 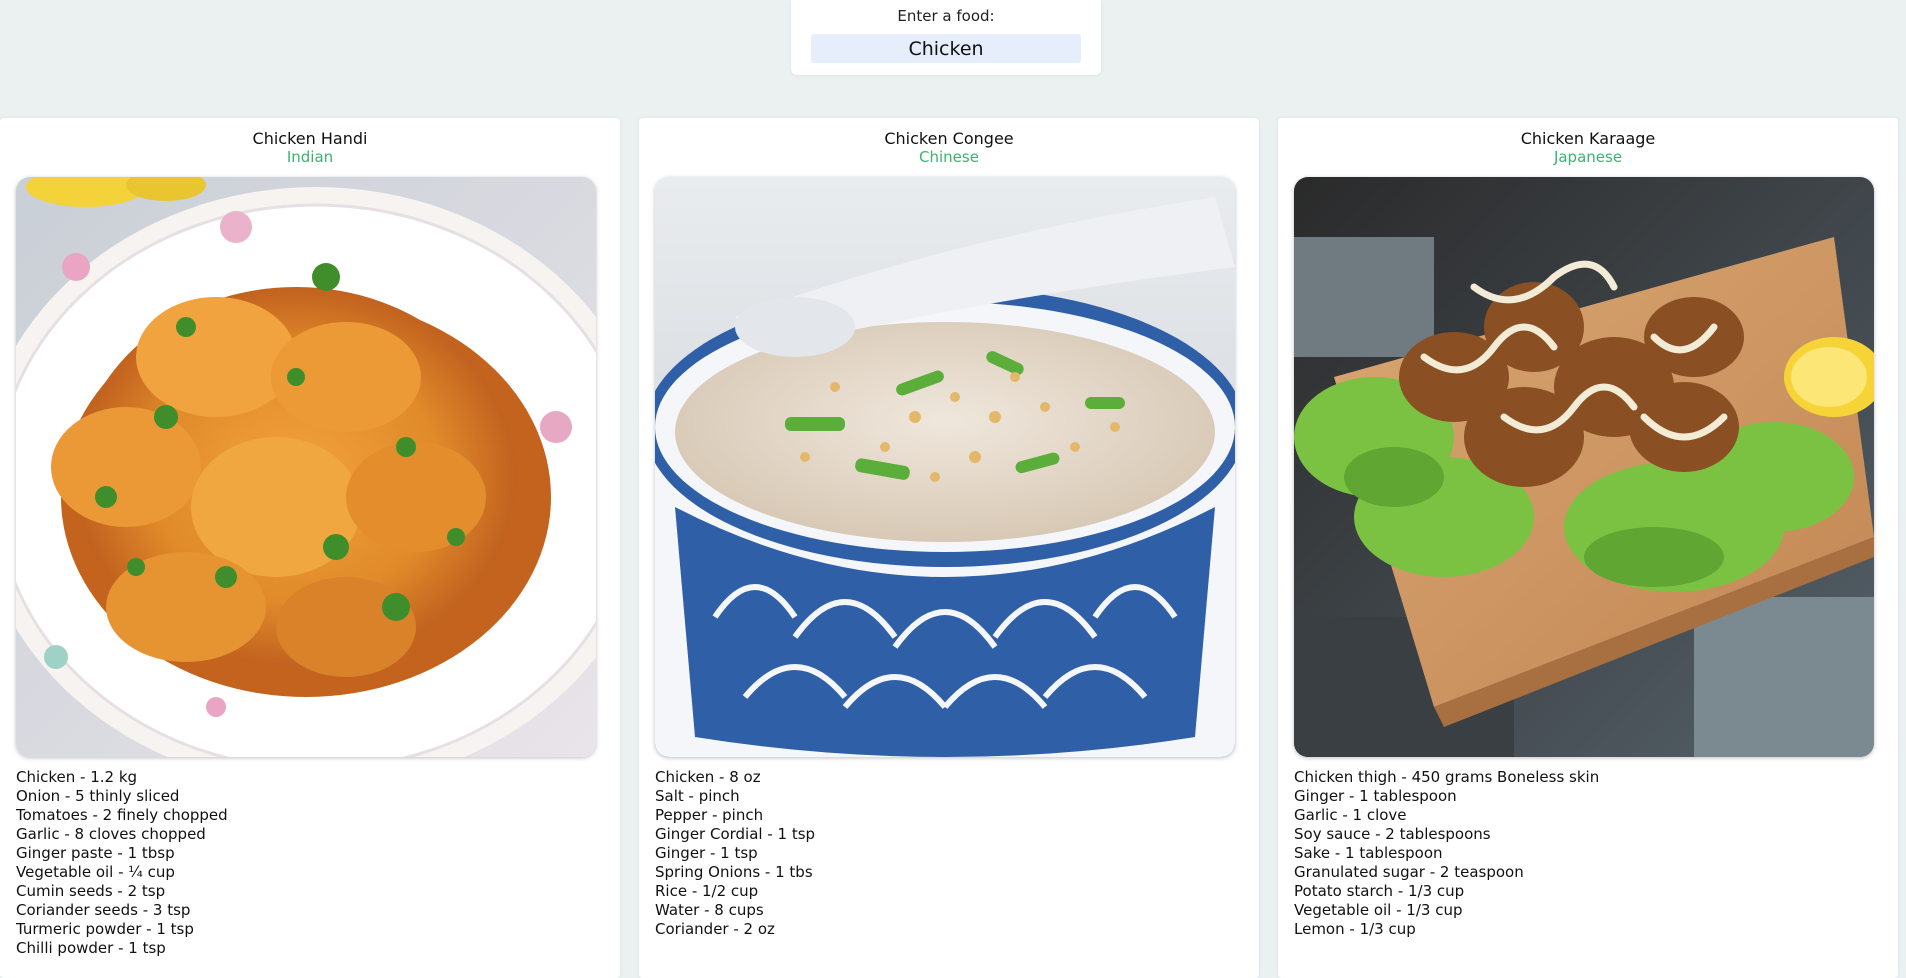 I want to click on ingredient-item: Water - 8 cups, so click(x=709, y=910).